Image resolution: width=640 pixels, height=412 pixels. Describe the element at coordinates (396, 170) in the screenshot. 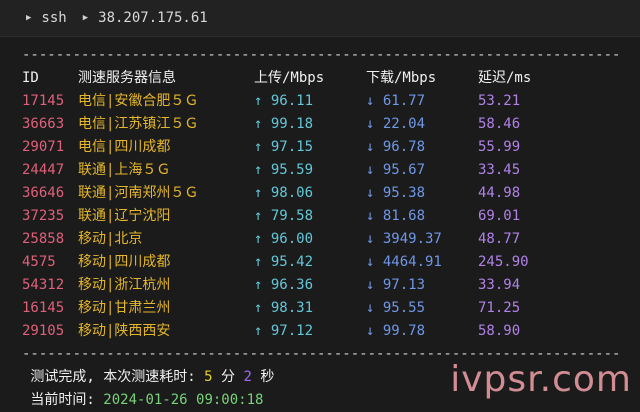

I see `row-download: ↓ 95.67` at that location.